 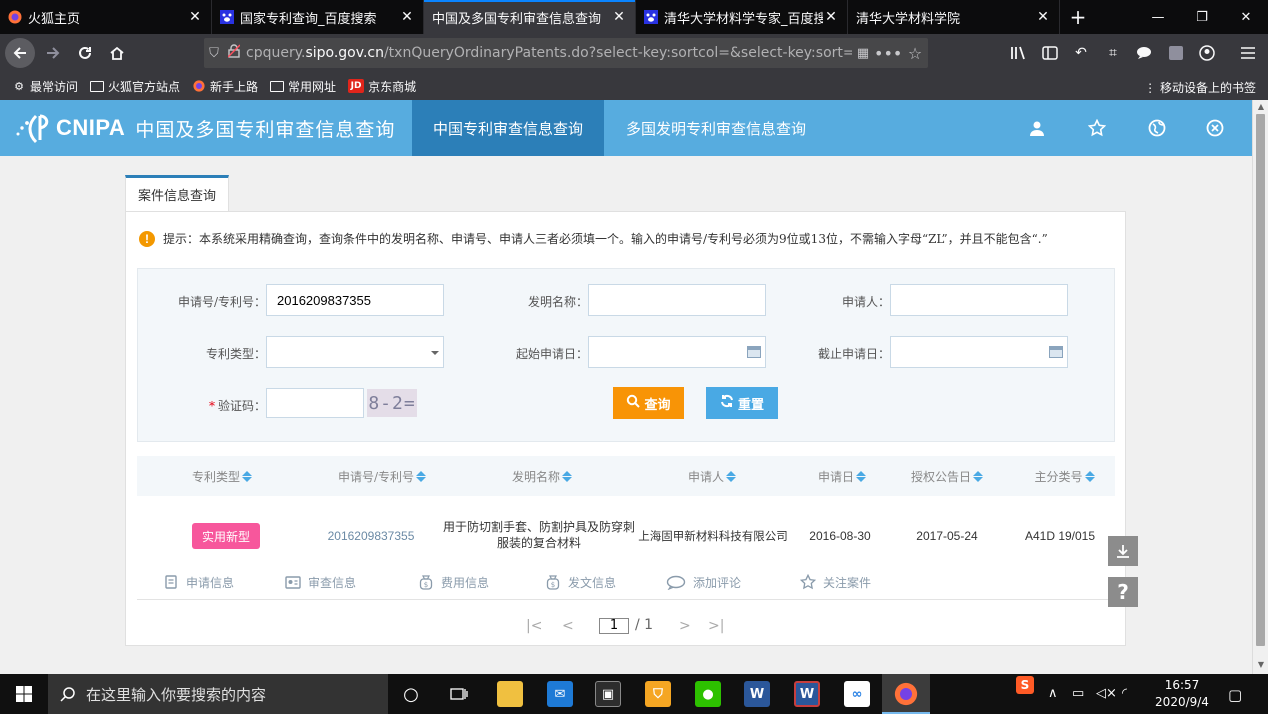 What do you see at coordinates (382, 476) in the screenshot?
I see `col-app-no: 申请号/专利号` at bounding box center [382, 476].